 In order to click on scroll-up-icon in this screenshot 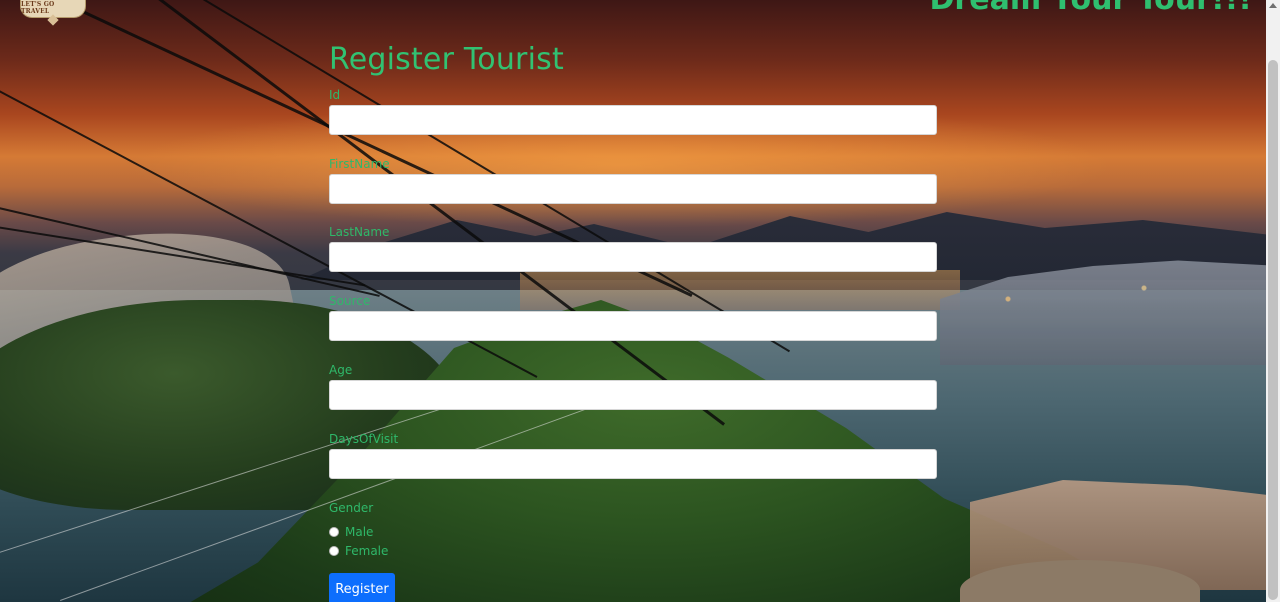, I will do `click(1273, 5)`.